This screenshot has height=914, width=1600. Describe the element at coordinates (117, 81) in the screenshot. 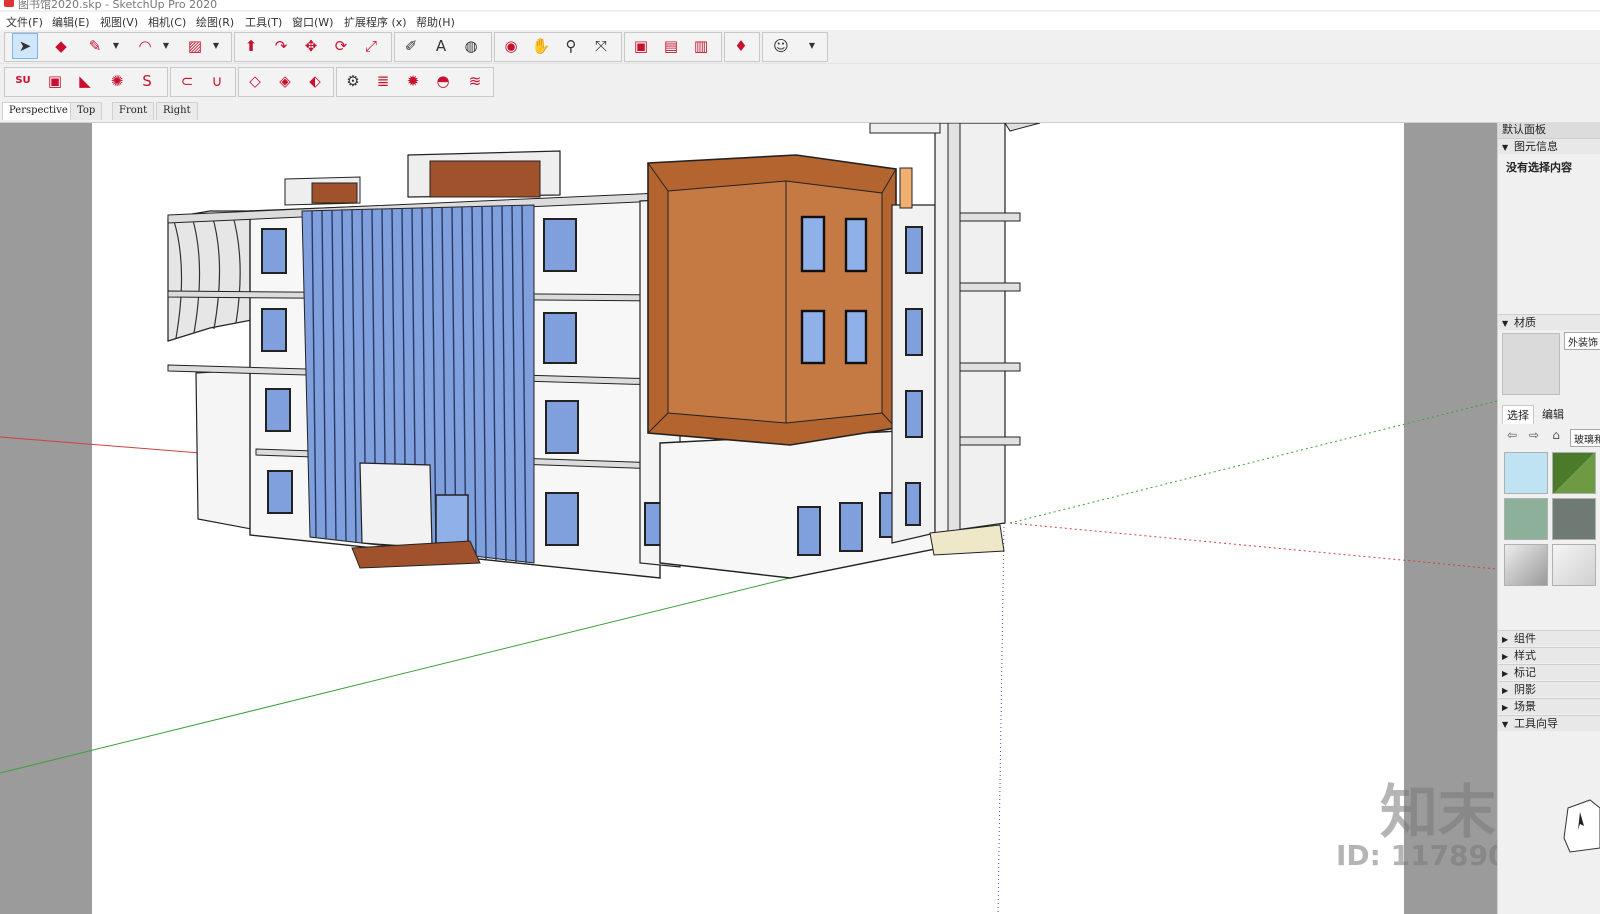

I see `atom-icon: ✺` at that location.